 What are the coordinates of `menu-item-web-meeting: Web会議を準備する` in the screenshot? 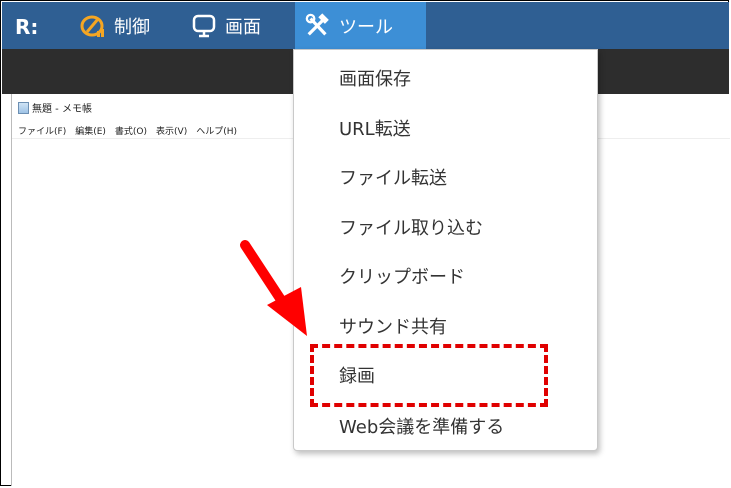 It's located at (421, 426).